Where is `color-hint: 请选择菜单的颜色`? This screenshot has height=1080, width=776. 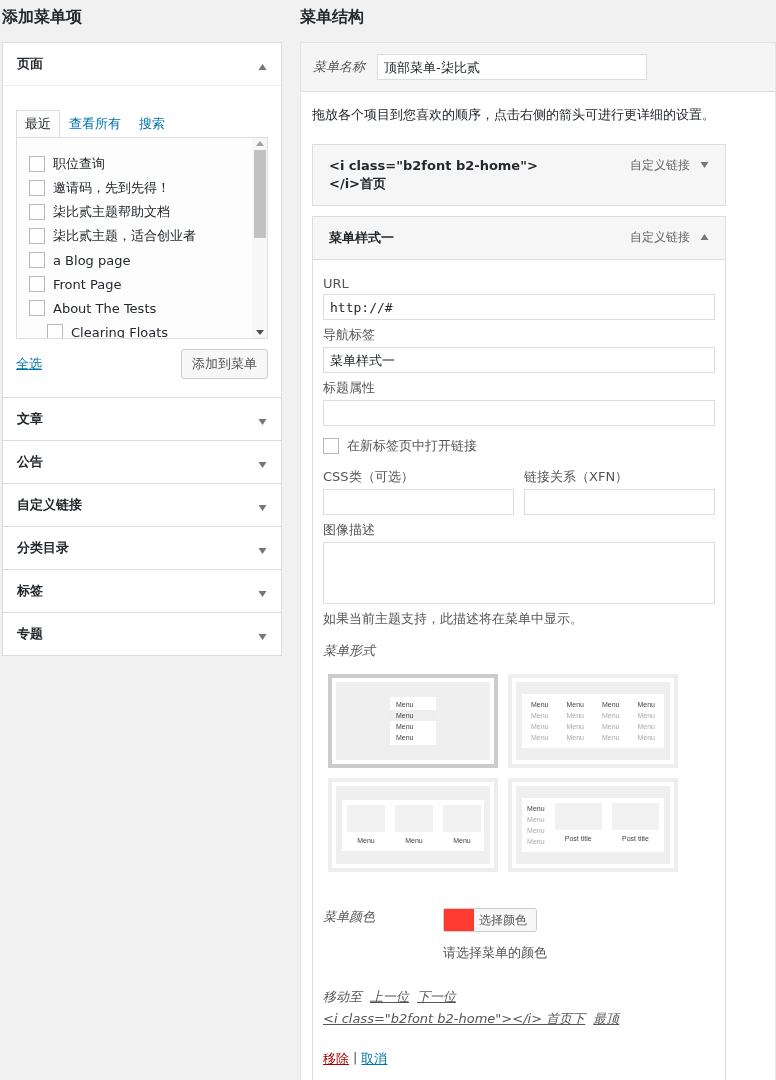
color-hint: 请选择菜单的颜色 is located at coordinates (495, 953).